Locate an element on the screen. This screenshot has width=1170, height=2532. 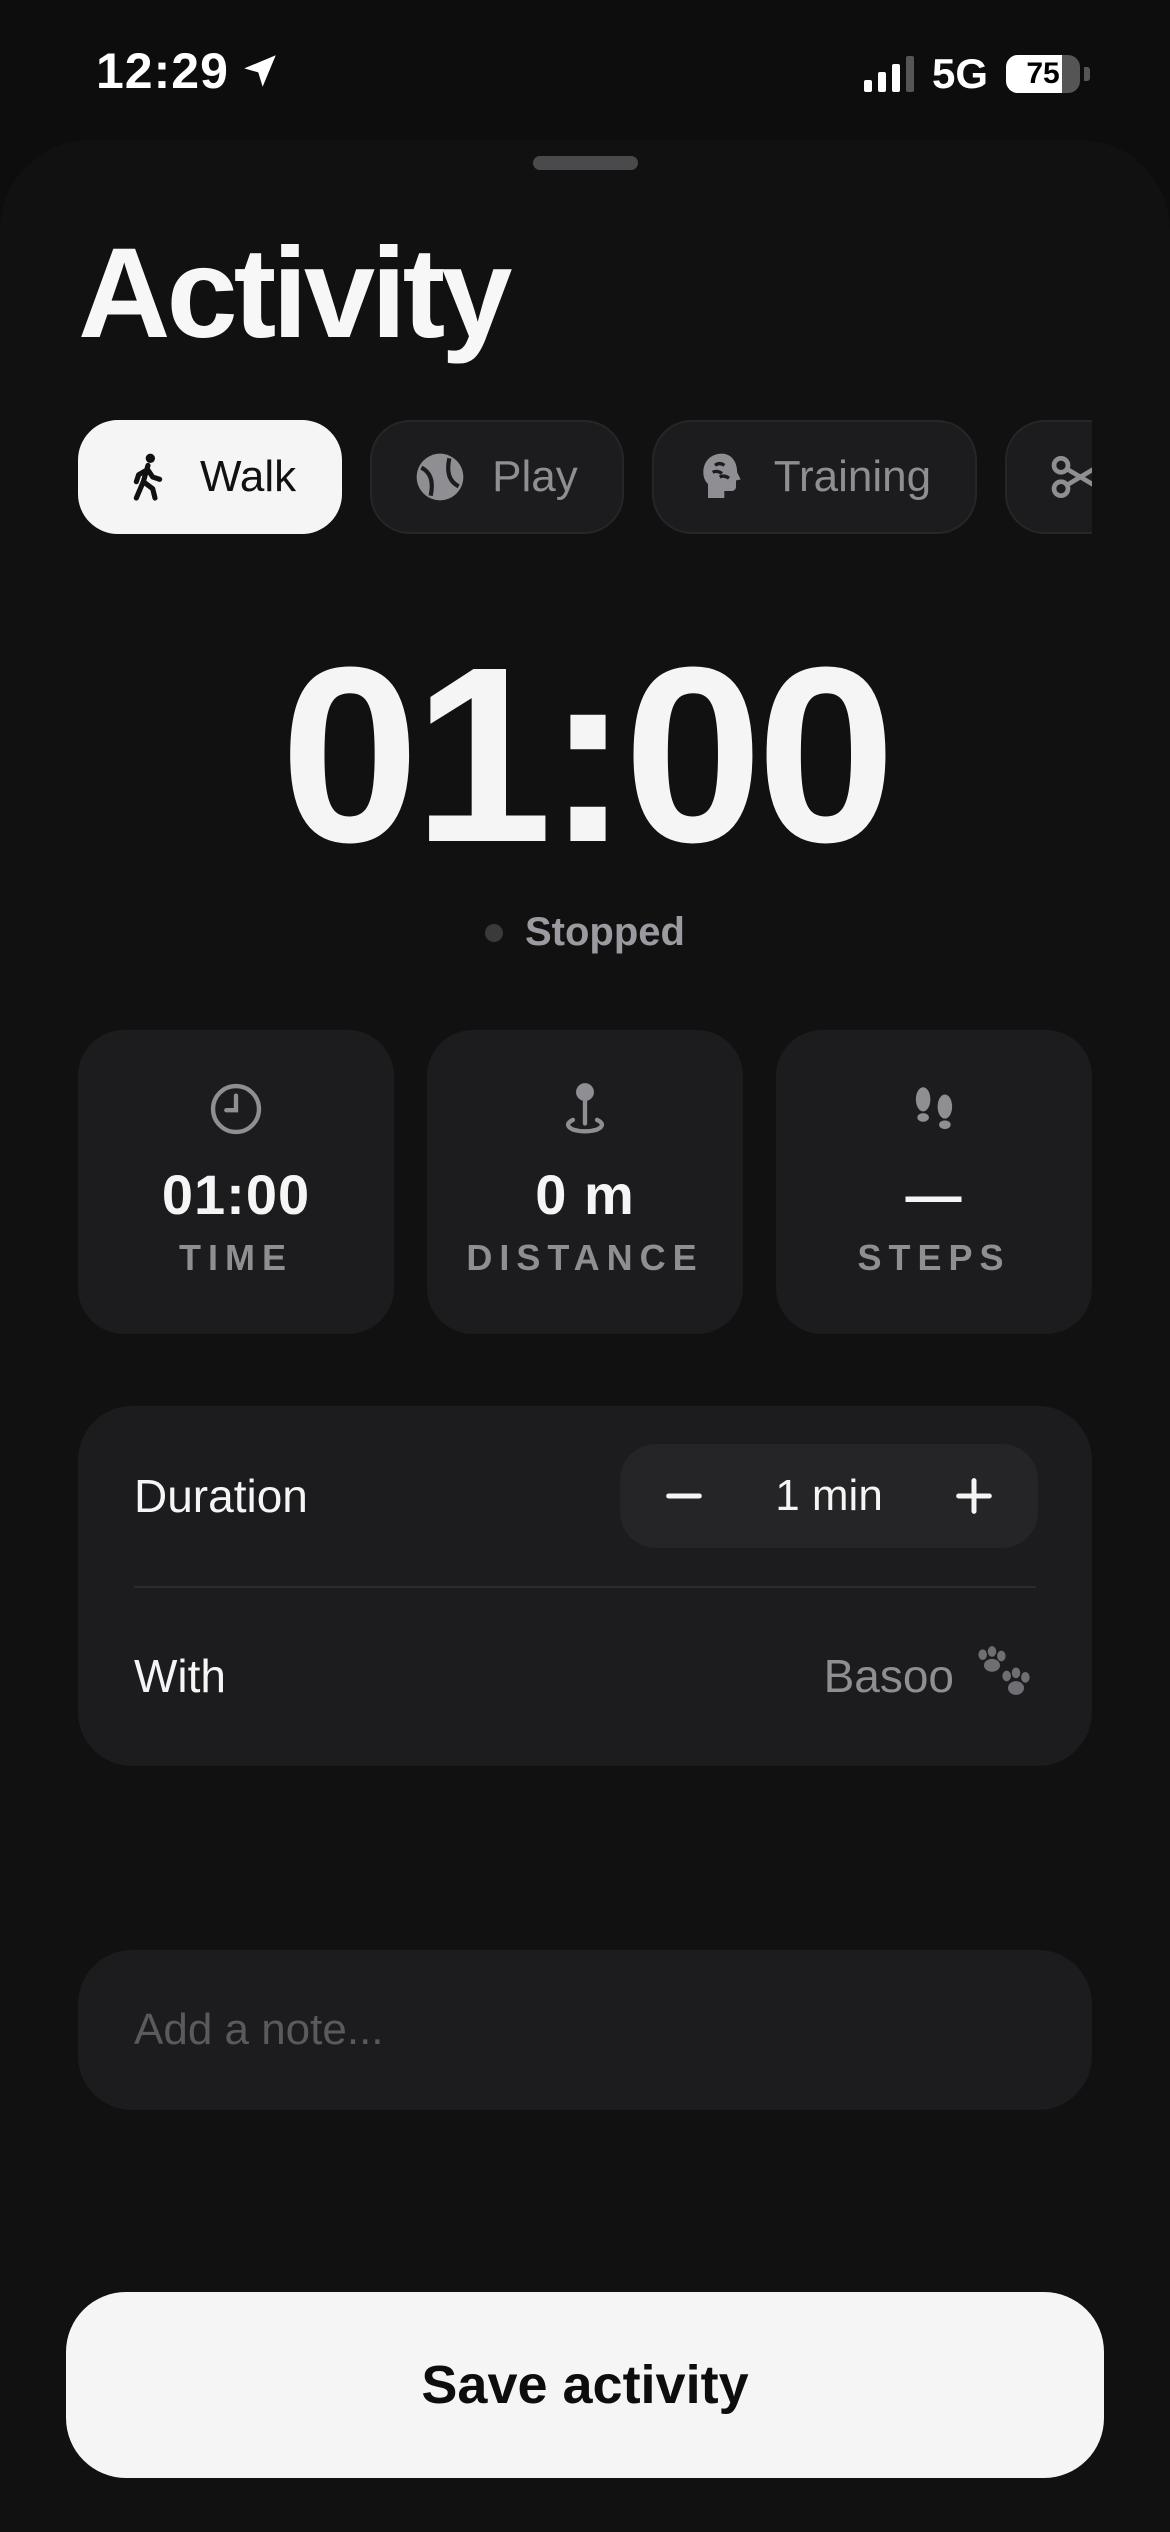
stat-value: 0 m is located at coordinates (585, 1194).